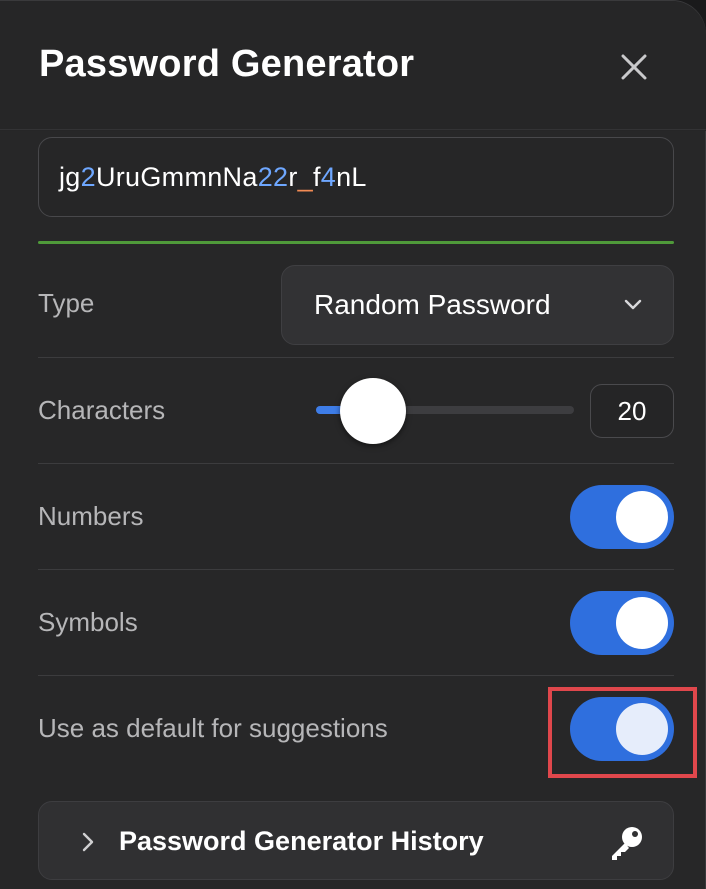 Image resolution: width=706 pixels, height=889 pixels. What do you see at coordinates (227, 64) in the screenshot?
I see `panel-title: Password Generator` at bounding box center [227, 64].